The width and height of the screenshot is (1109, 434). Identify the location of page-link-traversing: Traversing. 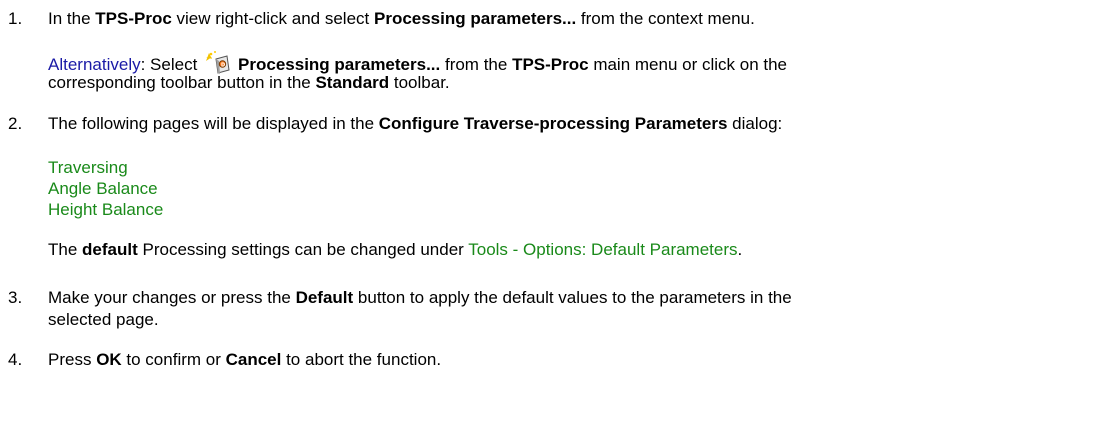
(88, 167).